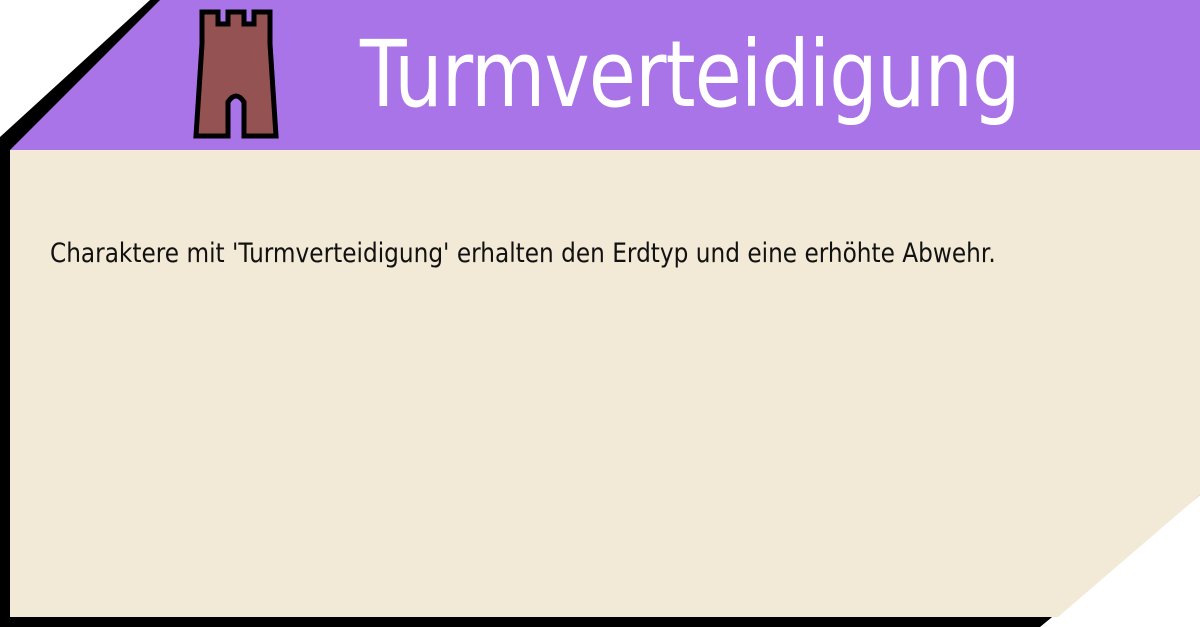 Image resolution: width=1200 pixels, height=627 pixels. I want to click on card-title: Turmverteidigung, so click(690, 74).